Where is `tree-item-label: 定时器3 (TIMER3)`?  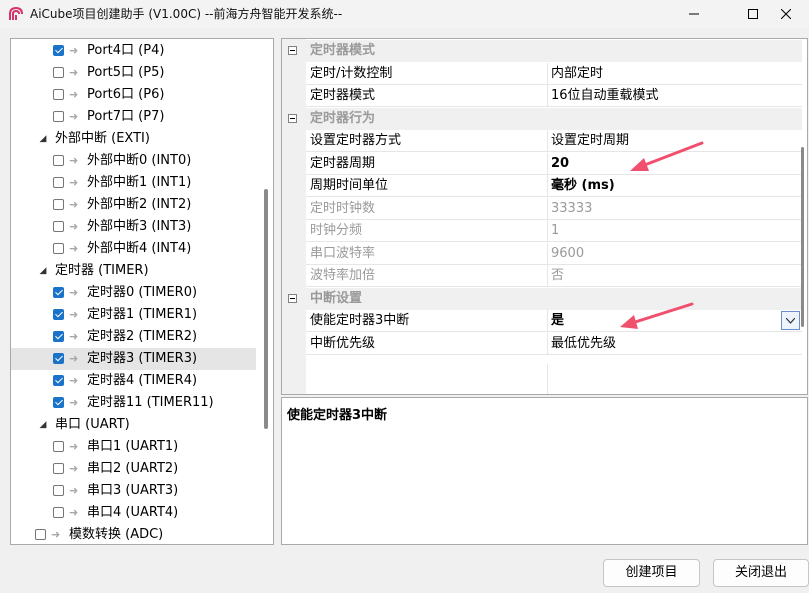 tree-item-label: 定时器3 (TIMER3) is located at coordinates (142, 358).